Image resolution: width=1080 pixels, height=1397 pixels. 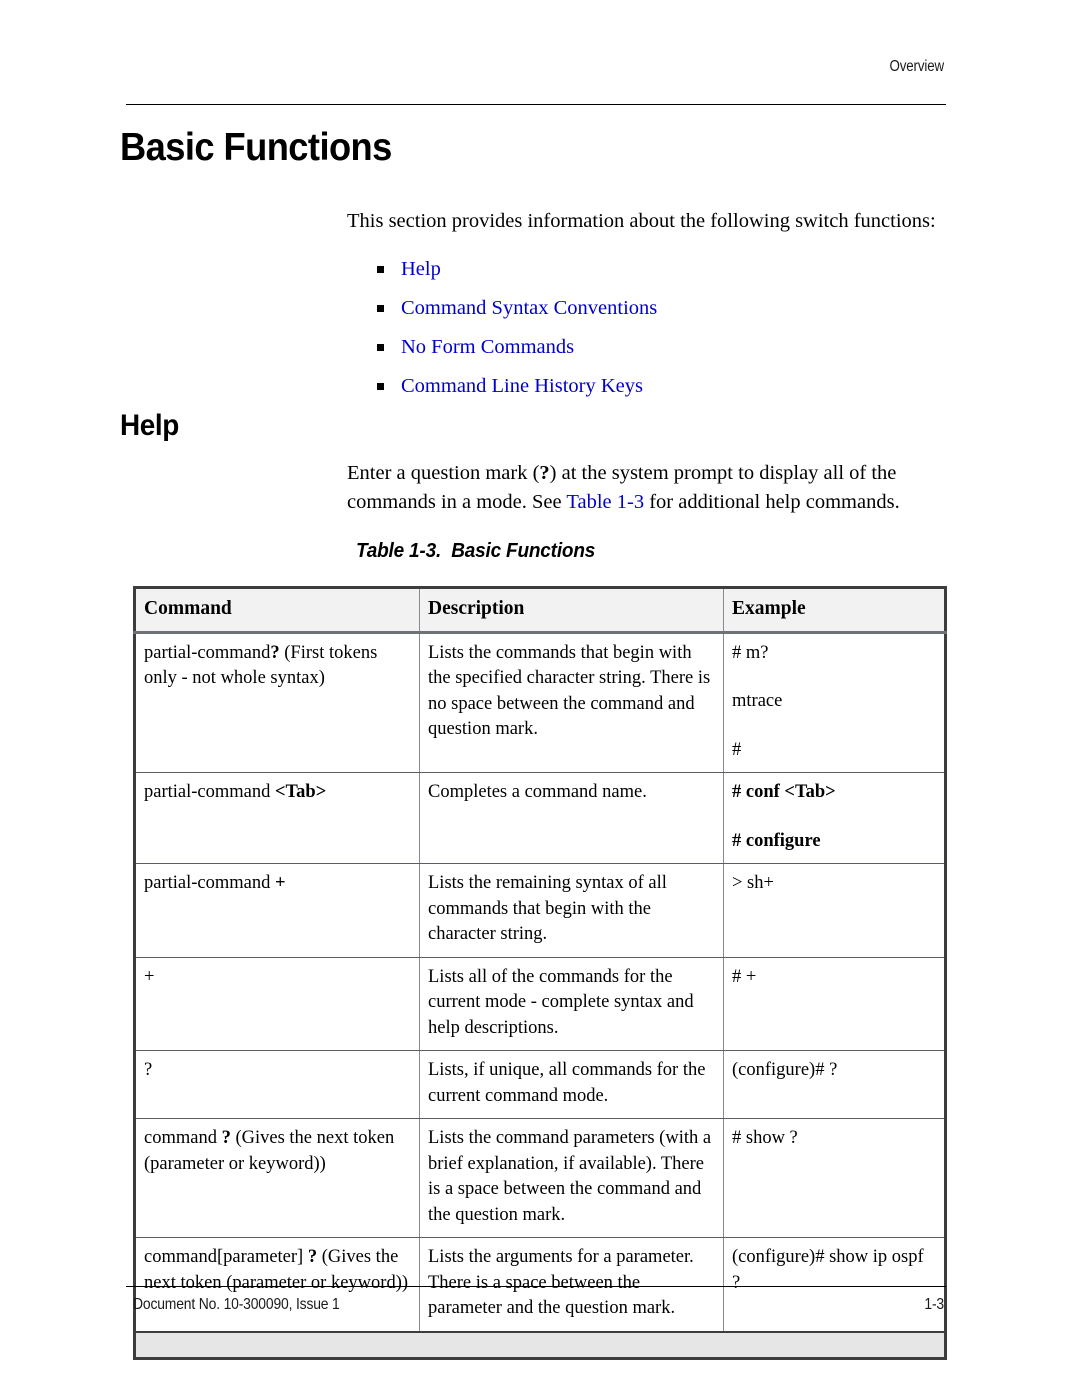 I want to click on table-footer, so click(x=540, y=1345).